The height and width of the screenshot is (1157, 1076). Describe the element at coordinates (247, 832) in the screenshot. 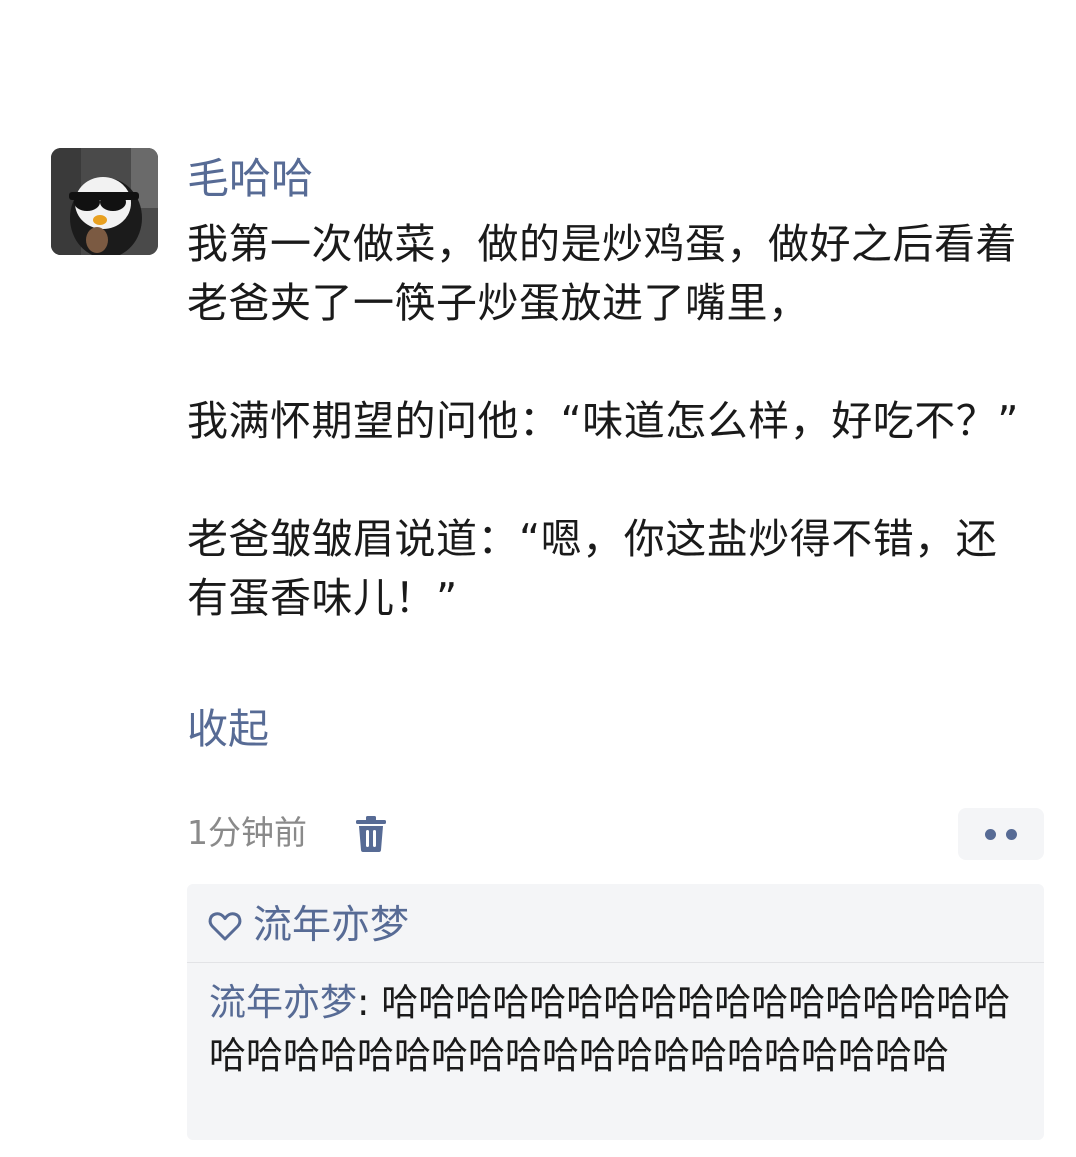

I see `post-timestamp: 1分钟前` at that location.